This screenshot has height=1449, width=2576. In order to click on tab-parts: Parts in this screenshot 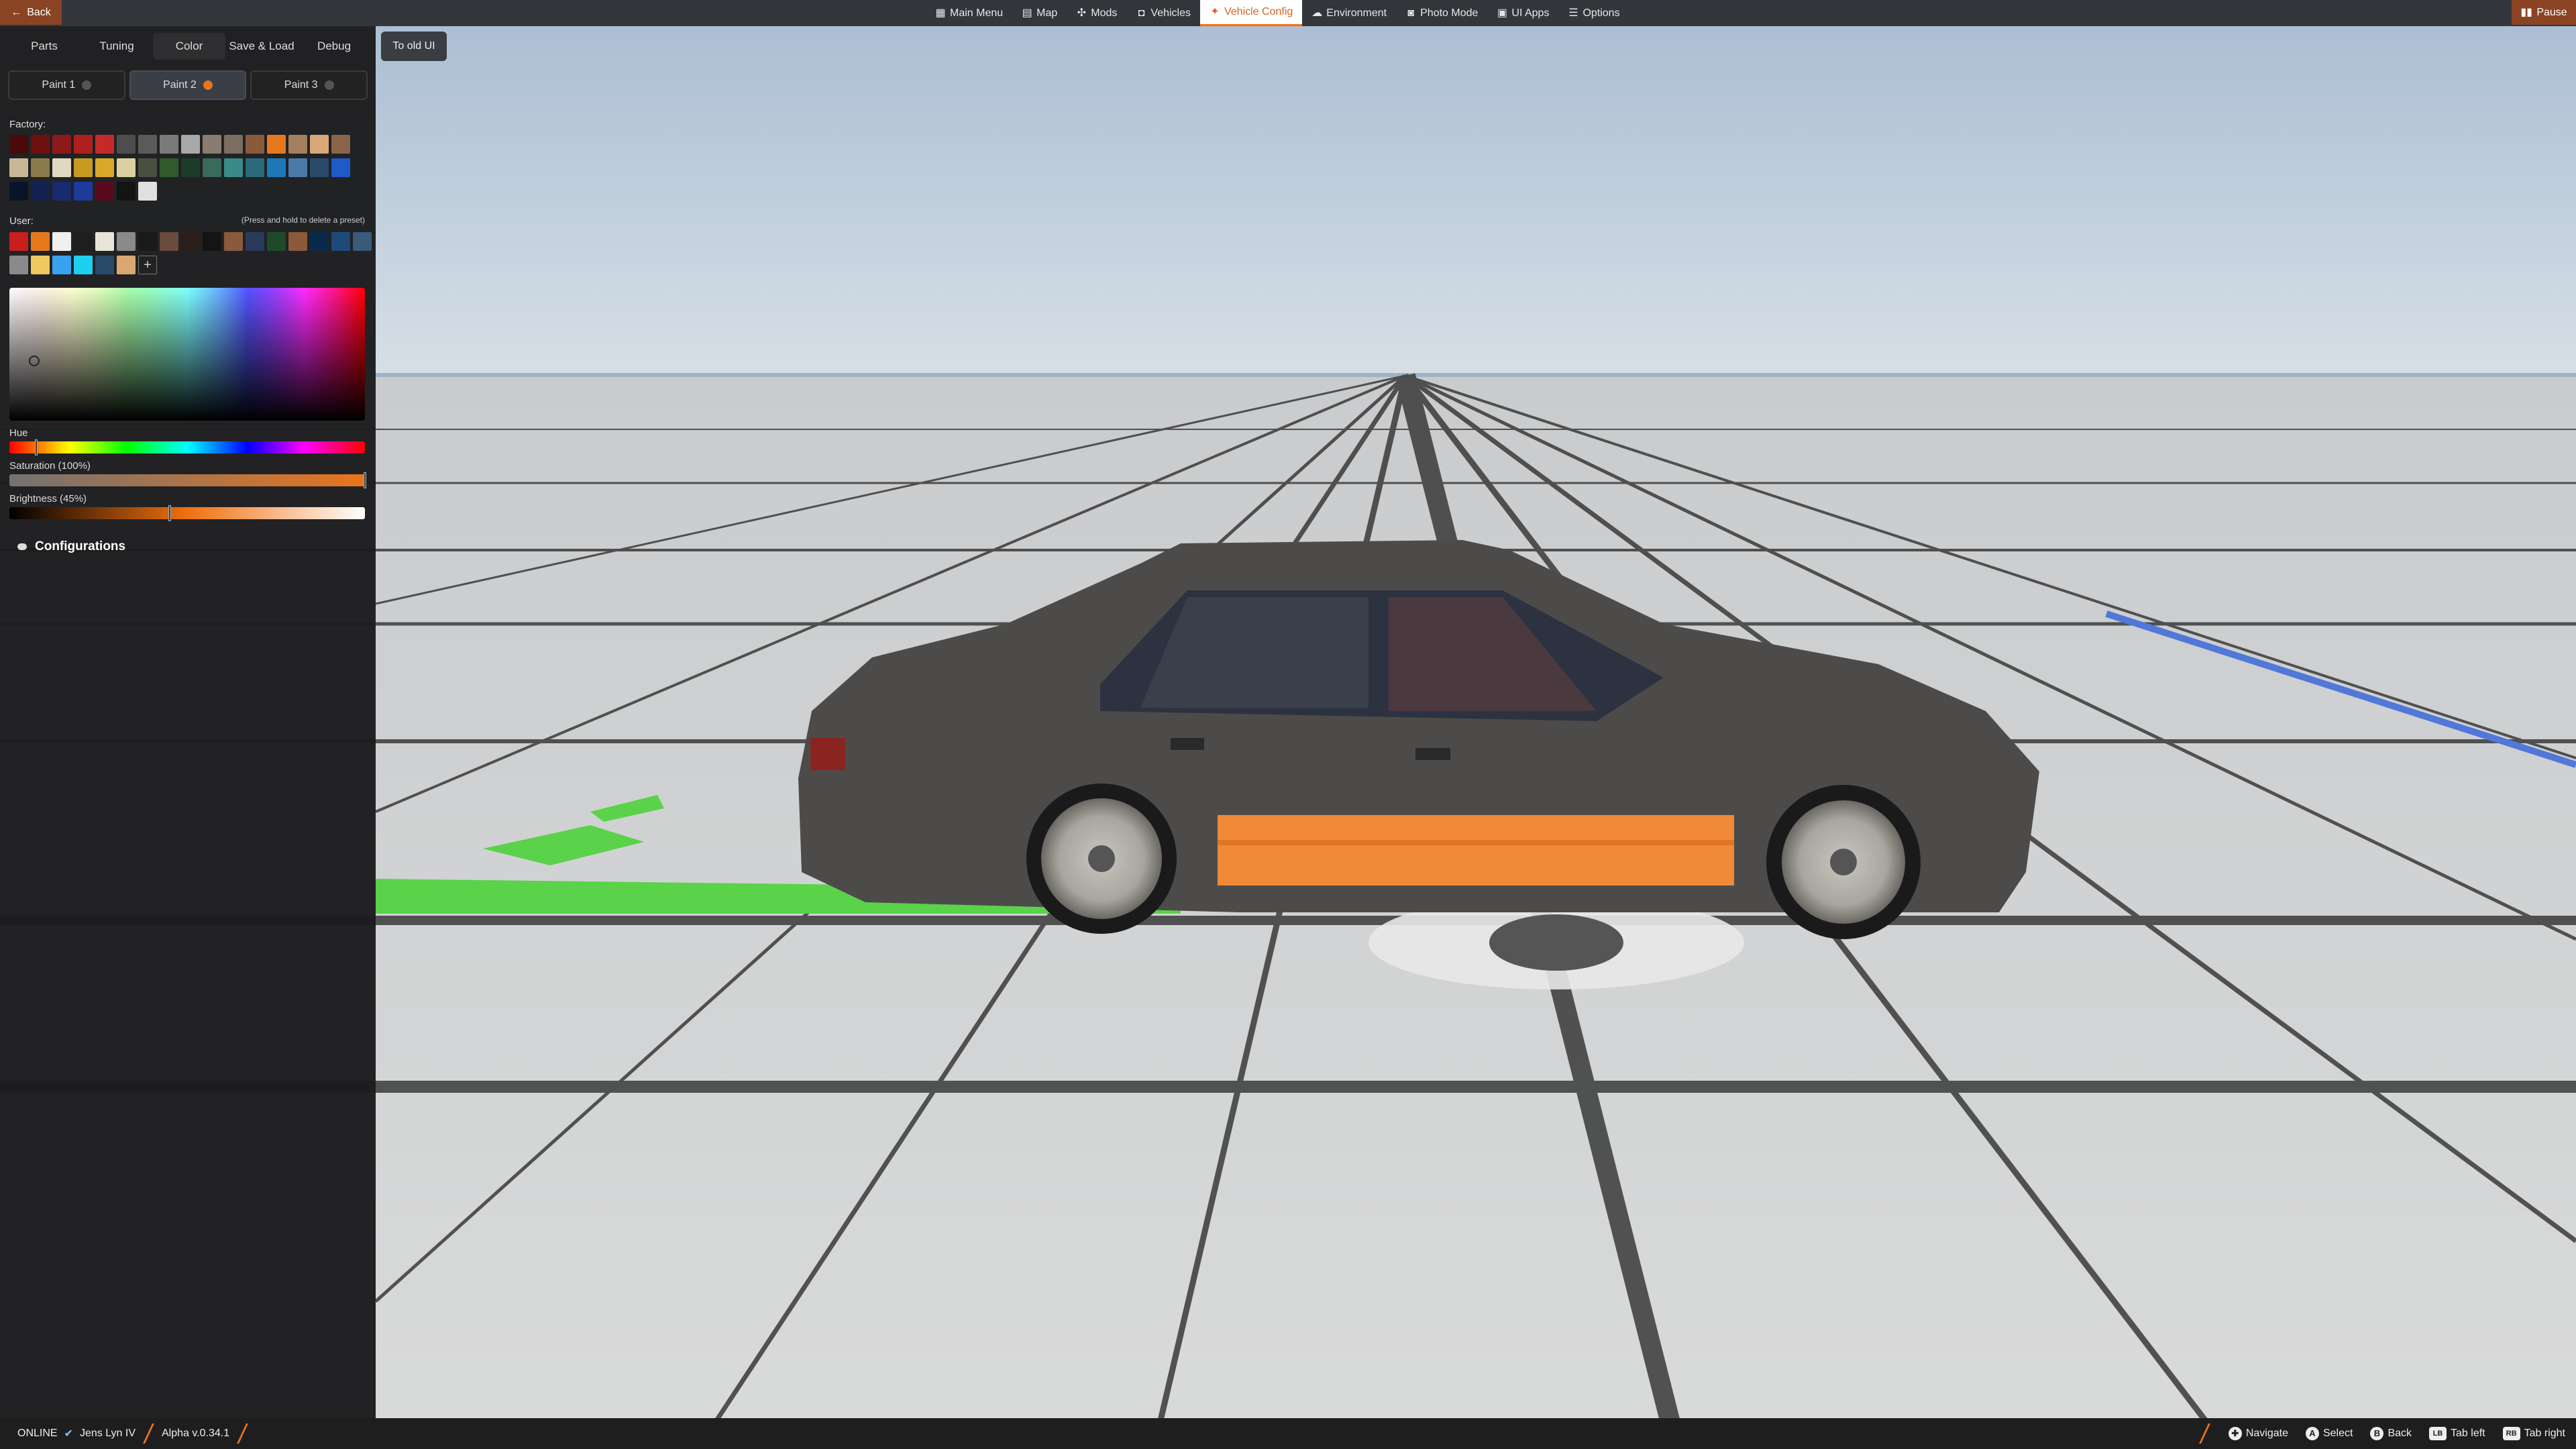, I will do `click(44, 46)`.